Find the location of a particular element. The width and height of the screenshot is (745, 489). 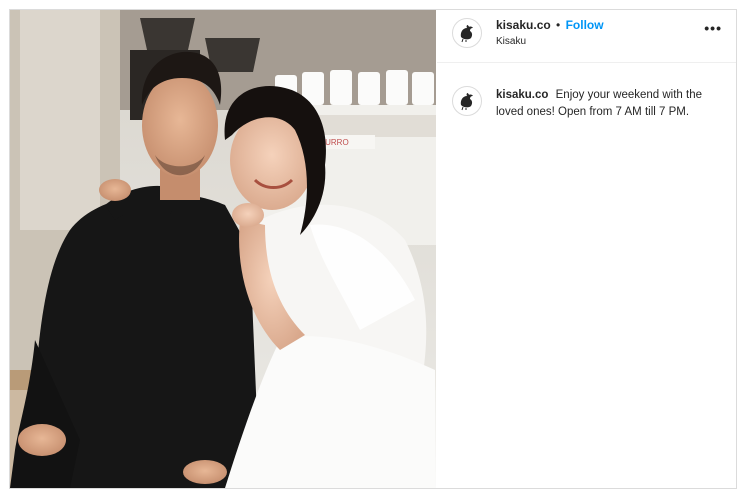

more-options-icon: ••• is located at coordinates (713, 28).